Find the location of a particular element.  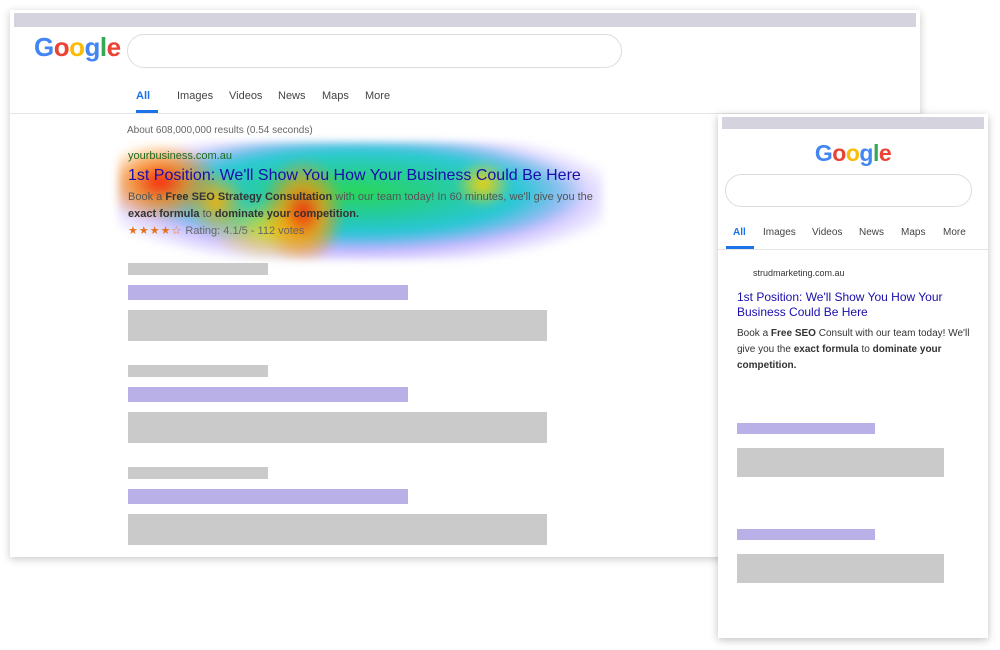

logo-letter: l is located at coordinates (103, 47).